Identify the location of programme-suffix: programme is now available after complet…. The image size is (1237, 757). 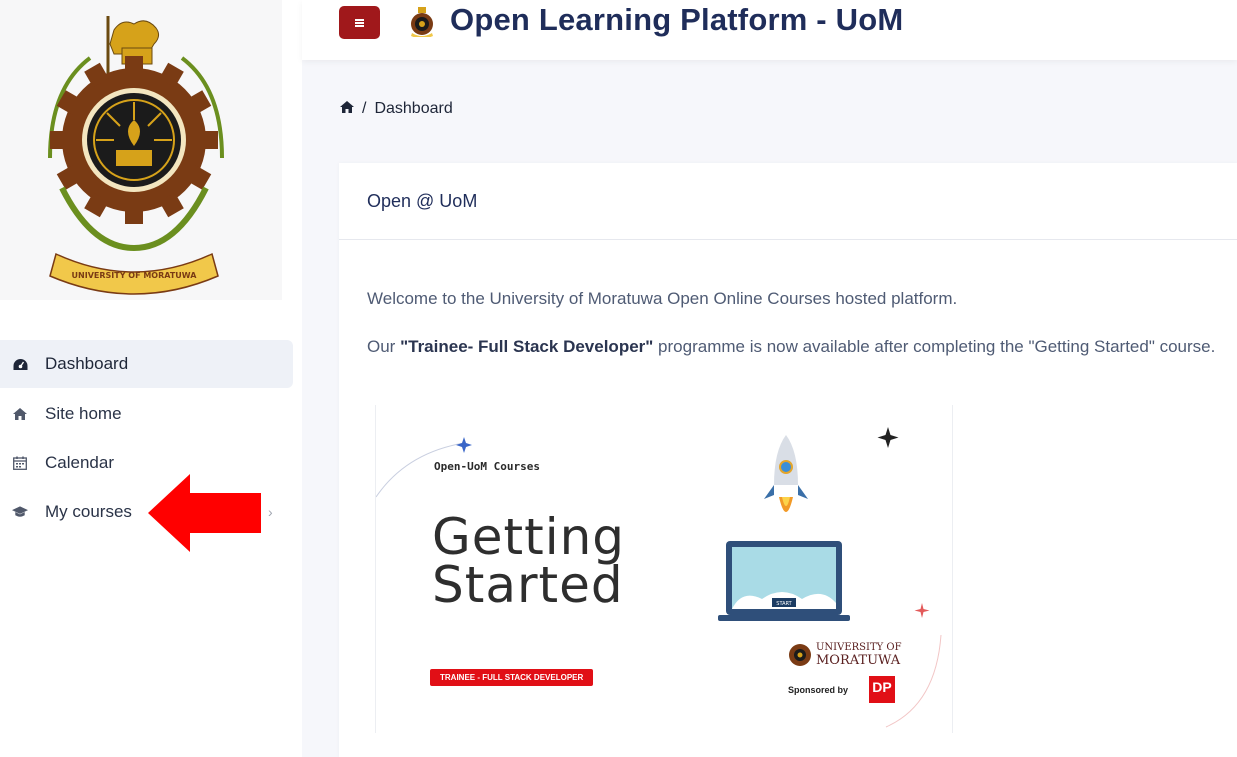
(934, 346).